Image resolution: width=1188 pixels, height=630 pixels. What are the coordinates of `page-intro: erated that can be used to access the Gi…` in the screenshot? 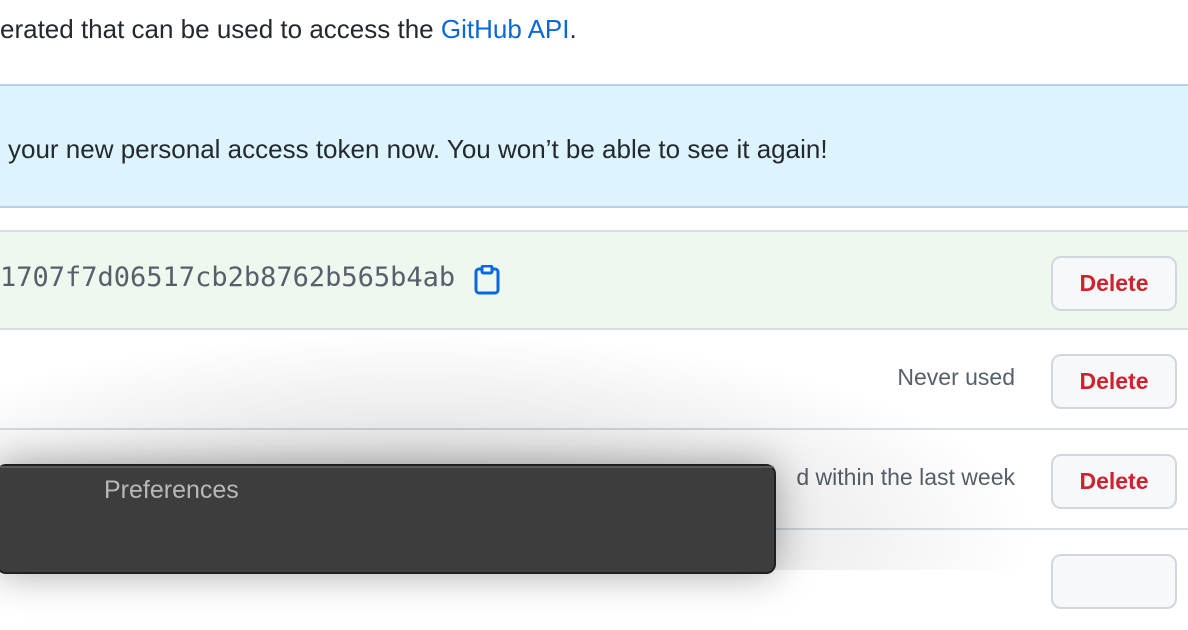 It's located at (288, 29).